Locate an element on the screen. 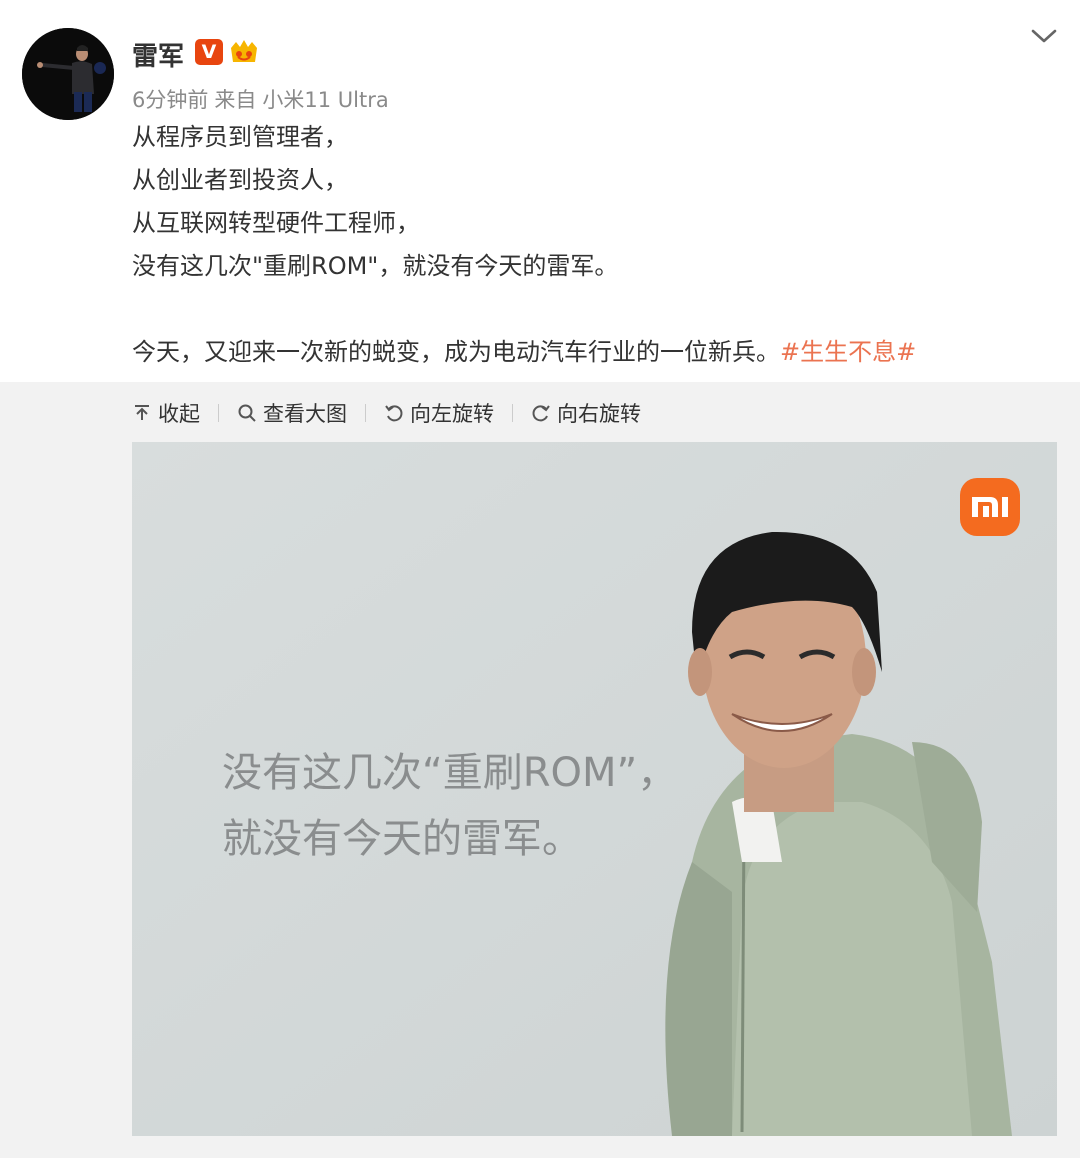  collapse-button: 收起 is located at coordinates (166, 413).